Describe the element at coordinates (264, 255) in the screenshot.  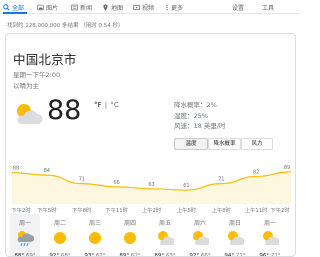
I see `forecast-high: 96°` at that location.